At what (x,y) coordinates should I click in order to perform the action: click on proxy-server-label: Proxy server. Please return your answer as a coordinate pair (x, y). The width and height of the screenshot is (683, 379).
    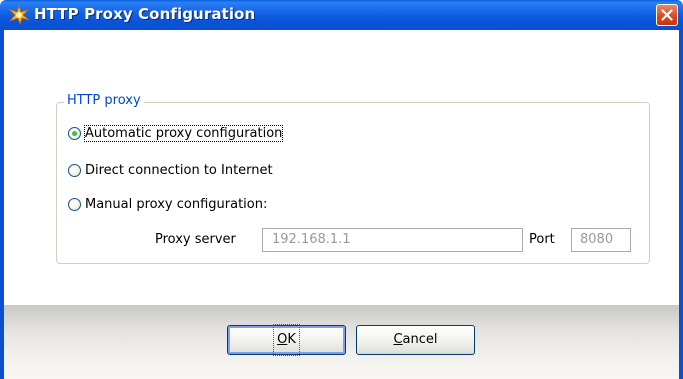
    Looking at the image, I should click on (195, 239).